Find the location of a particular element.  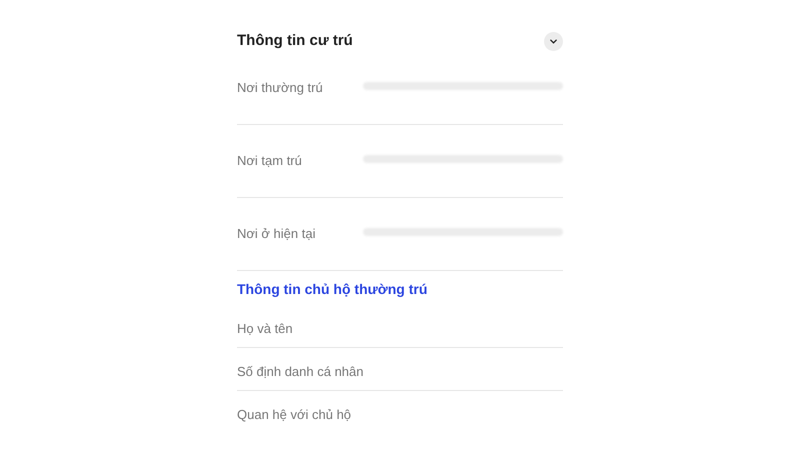

field-label: Nơi tạm trú is located at coordinates (269, 161).